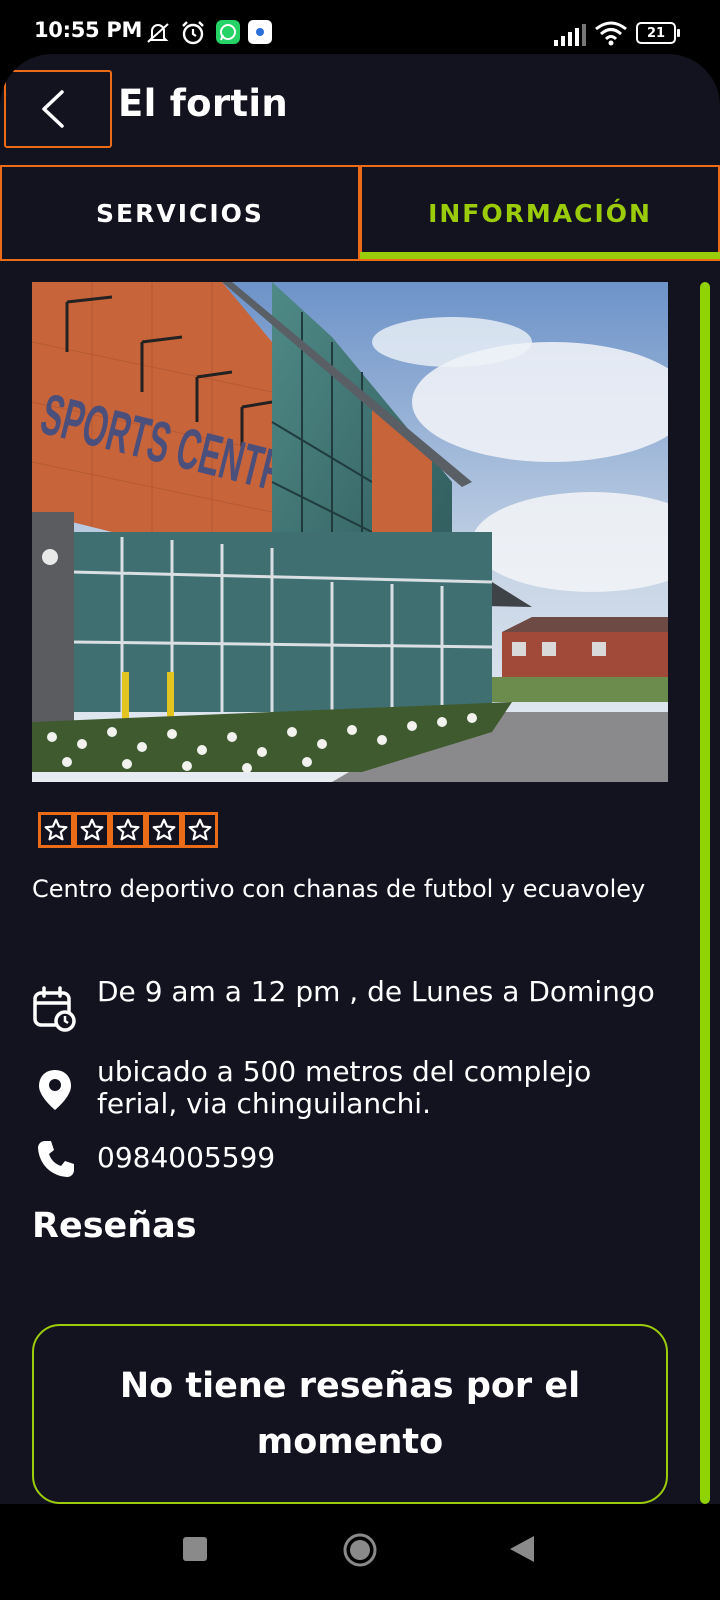  I want to click on phone-text: 0984005599, so click(387, 1158).